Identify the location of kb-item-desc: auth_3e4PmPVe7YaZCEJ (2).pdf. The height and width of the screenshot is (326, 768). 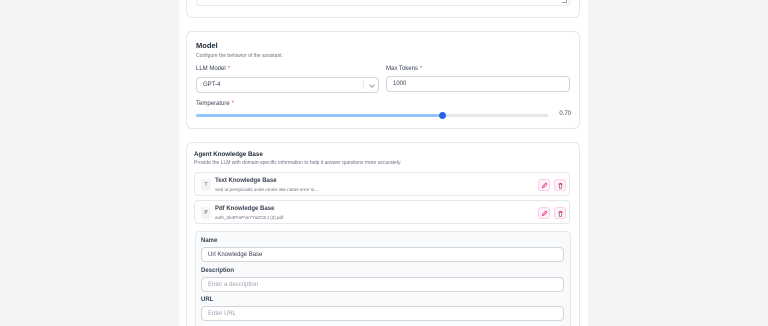
(249, 217).